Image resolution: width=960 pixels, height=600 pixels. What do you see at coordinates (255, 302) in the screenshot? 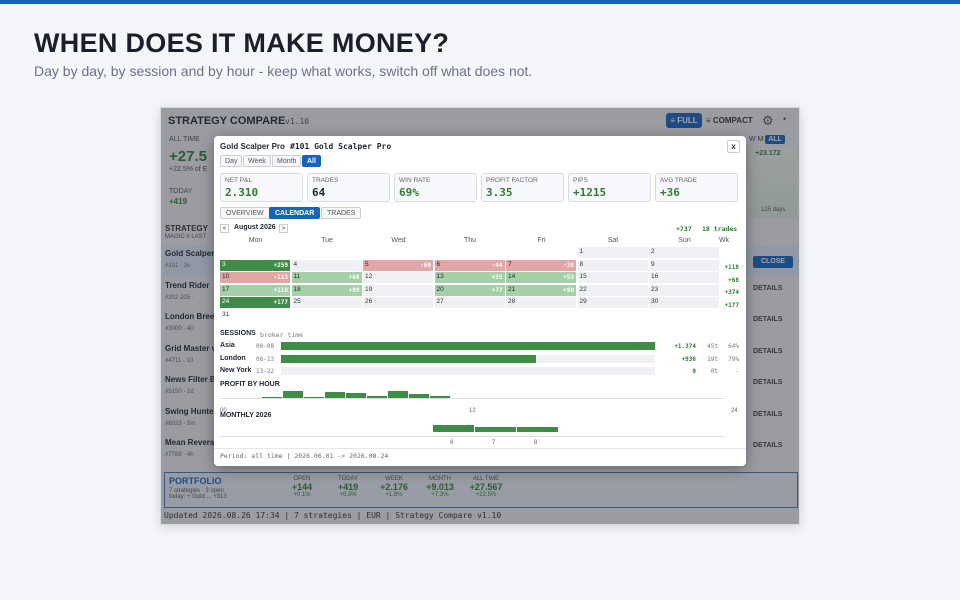
I see `calendar-day: 24 +177` at bounding box center [255, 302].